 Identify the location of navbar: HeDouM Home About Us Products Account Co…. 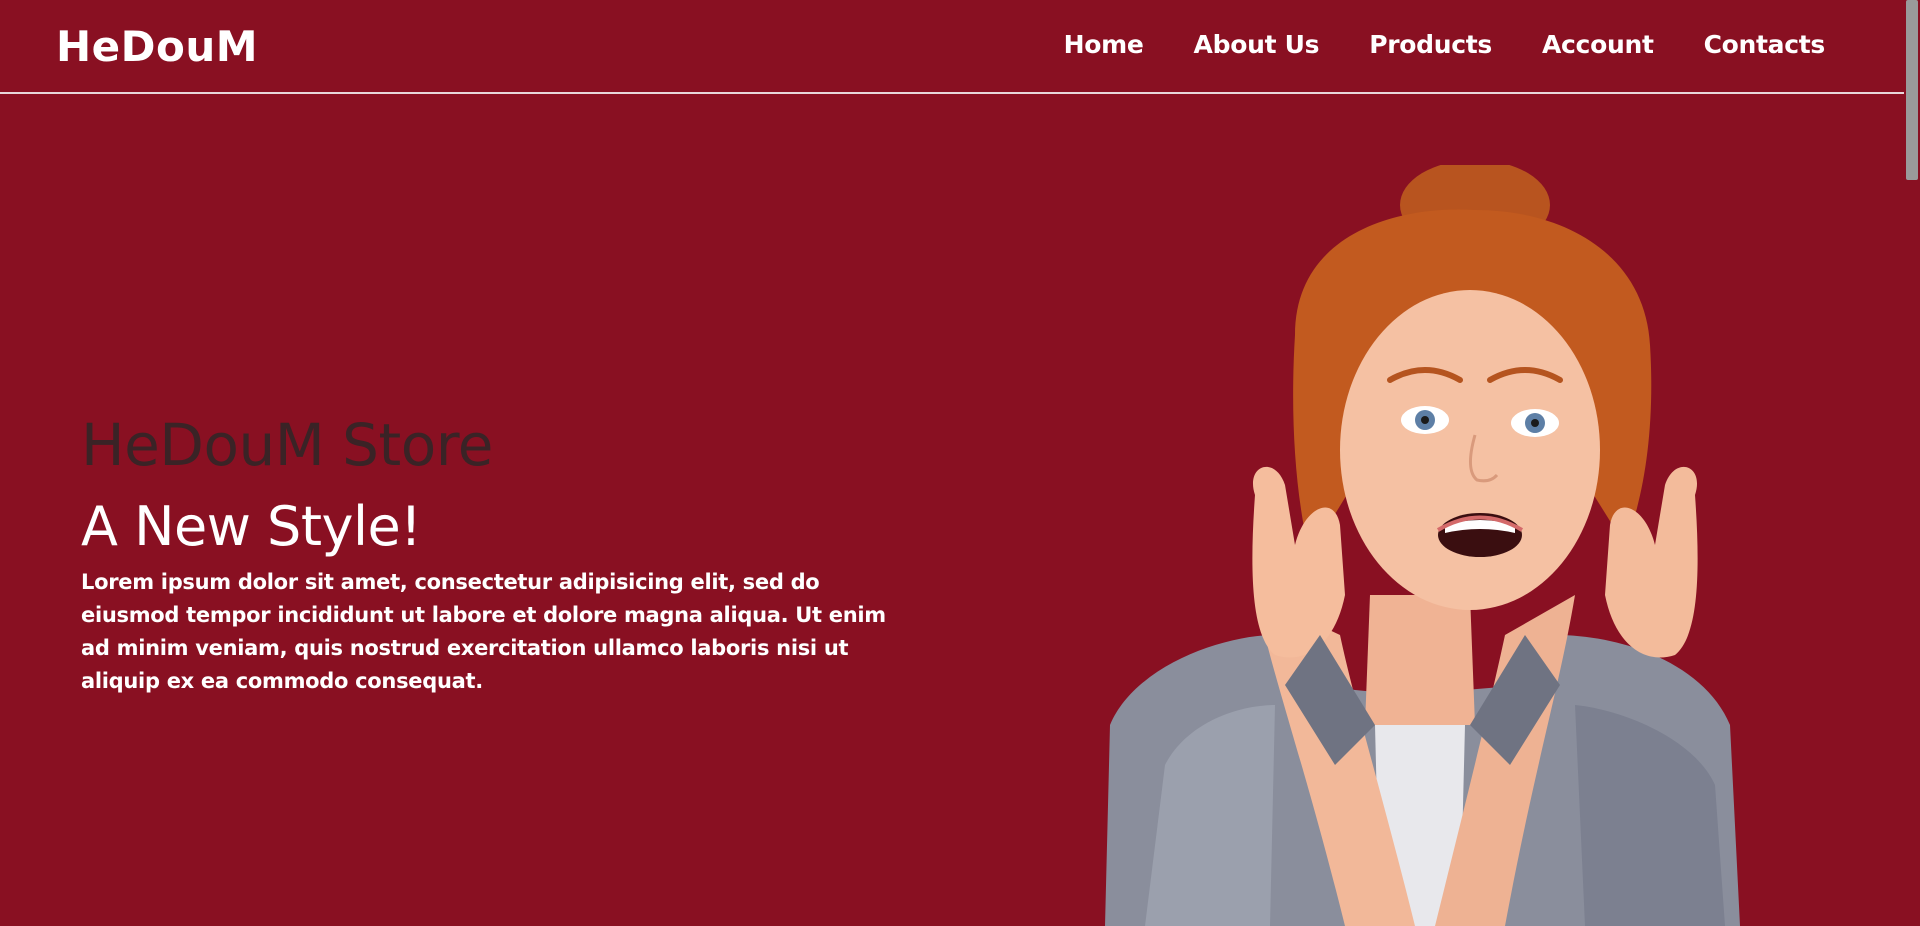
(952, 47).